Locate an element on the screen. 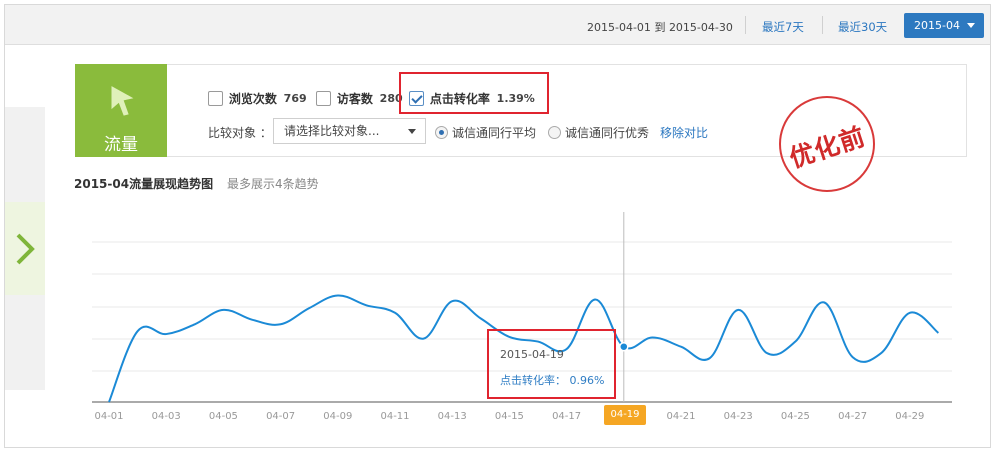 The width and height of the screenshot is (995, 452). x-tick-label: 04-05 is located at coordinates (223, 416).